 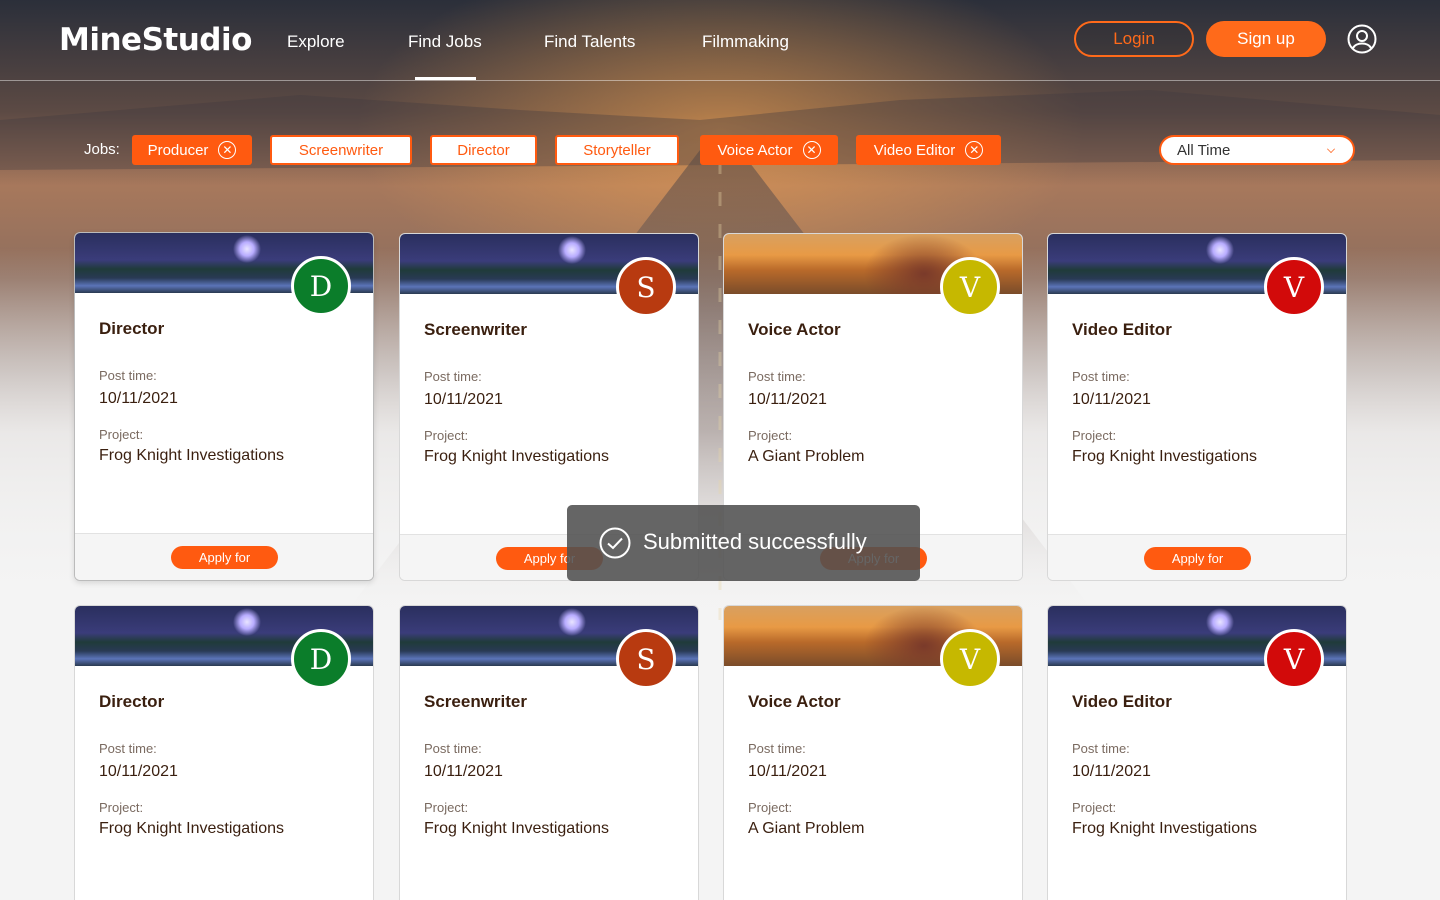 I want to click on toast-message: Submitted successfully, so click(x=755, y=541).